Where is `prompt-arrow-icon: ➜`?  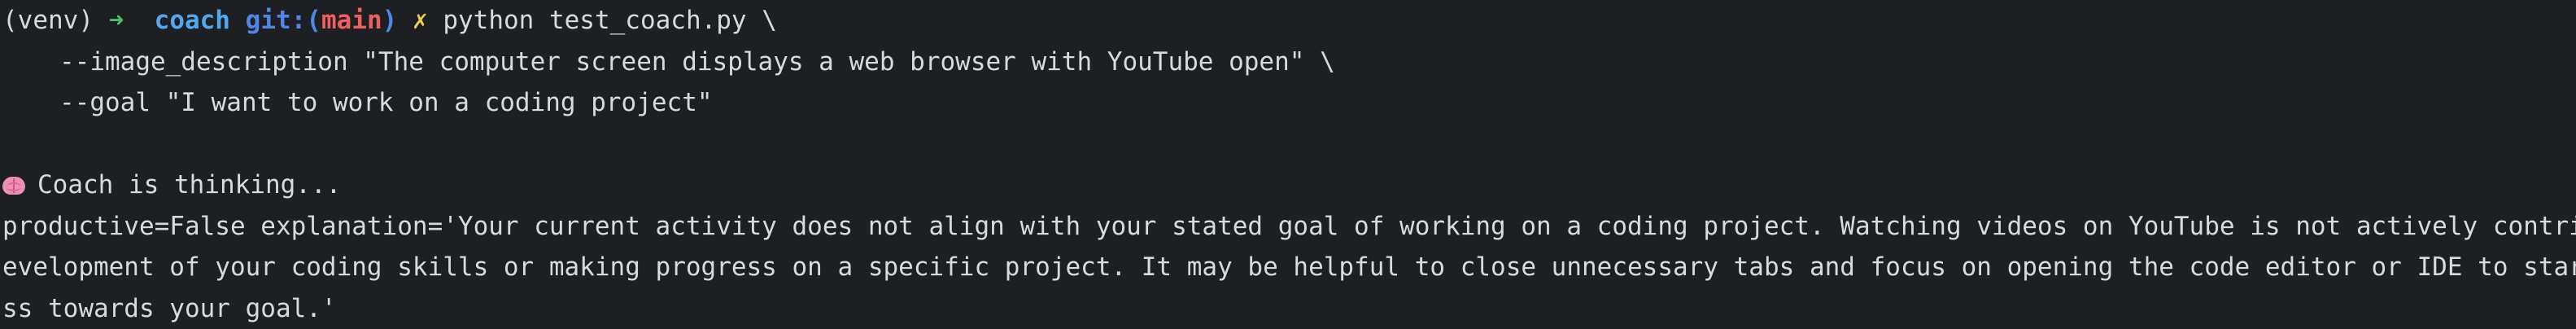 prompt-arrow-icon: ➜ is located at coordinates (116, 20).